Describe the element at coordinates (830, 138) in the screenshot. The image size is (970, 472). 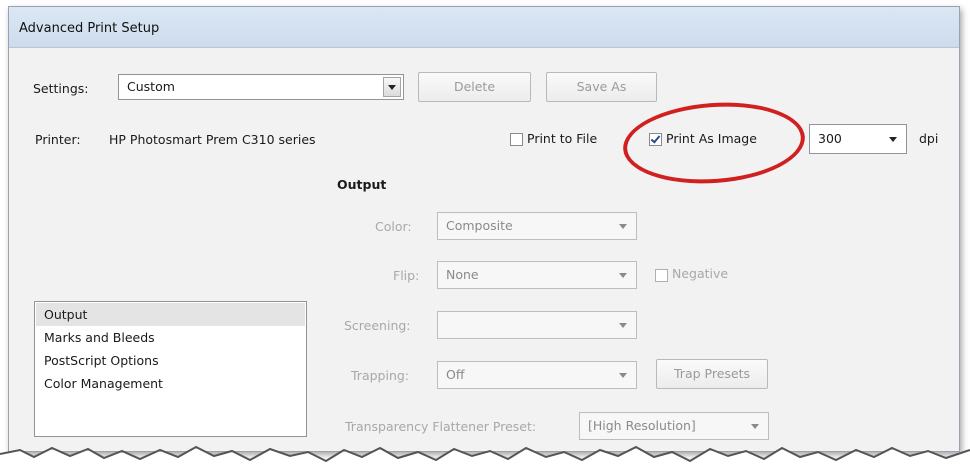
I see `dpi-value: 300` at that location.